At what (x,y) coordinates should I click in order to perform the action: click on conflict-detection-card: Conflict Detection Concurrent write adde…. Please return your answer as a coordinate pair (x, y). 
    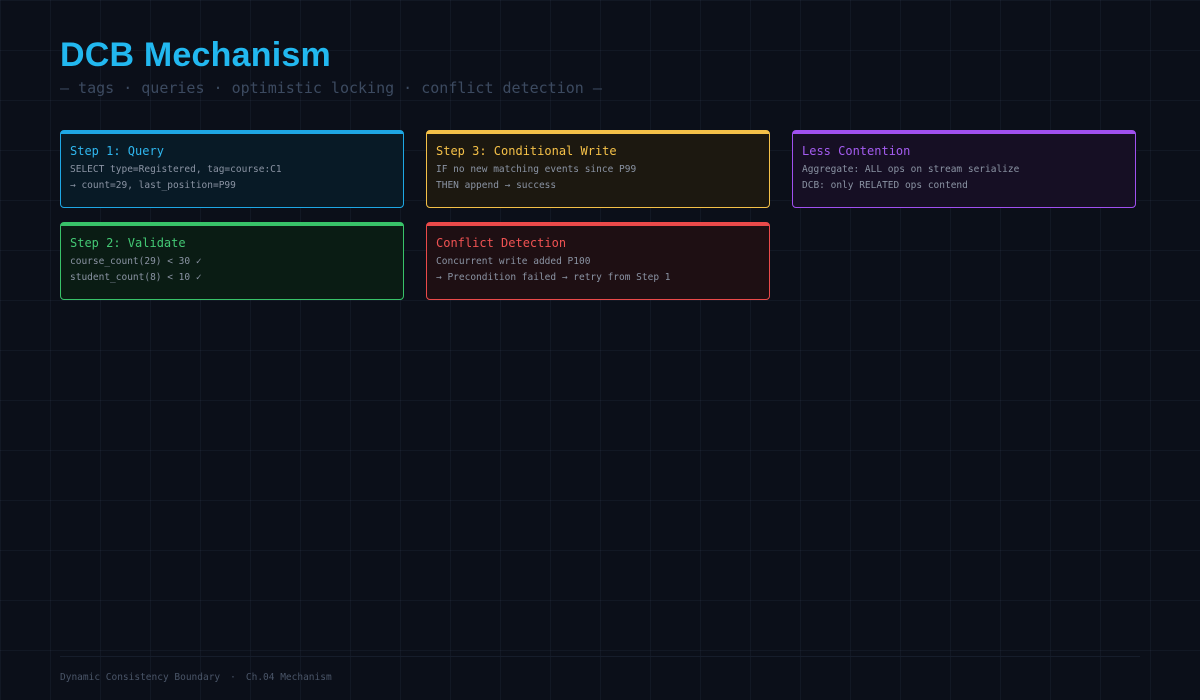
    Looking at the image, I should click on (598, 261).